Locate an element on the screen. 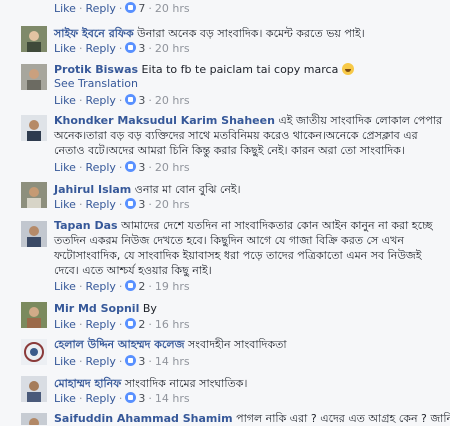 The height and width of the screenshot is (426, 450). comment-text-line: দেবে। এতে আশ্চর্য হওয়ার কিছু নাই। is located at coordinates (133, 270).